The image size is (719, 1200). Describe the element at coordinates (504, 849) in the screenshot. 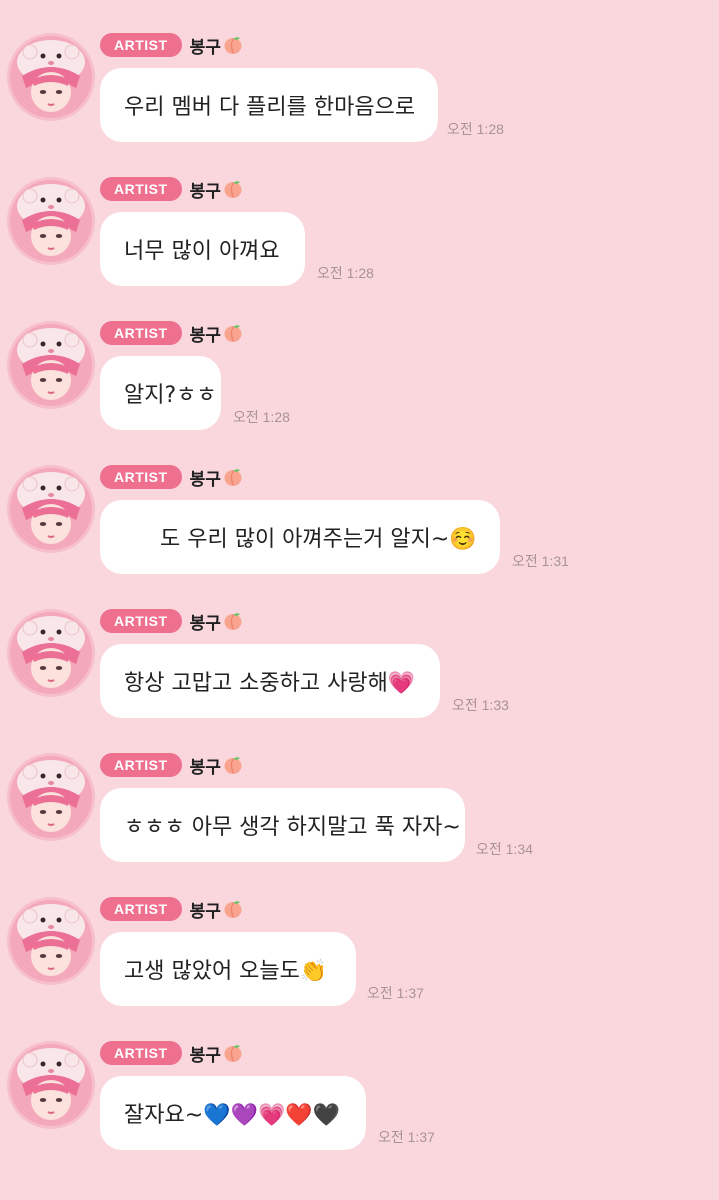

I see `message-time: 오전 1:34` at that location.